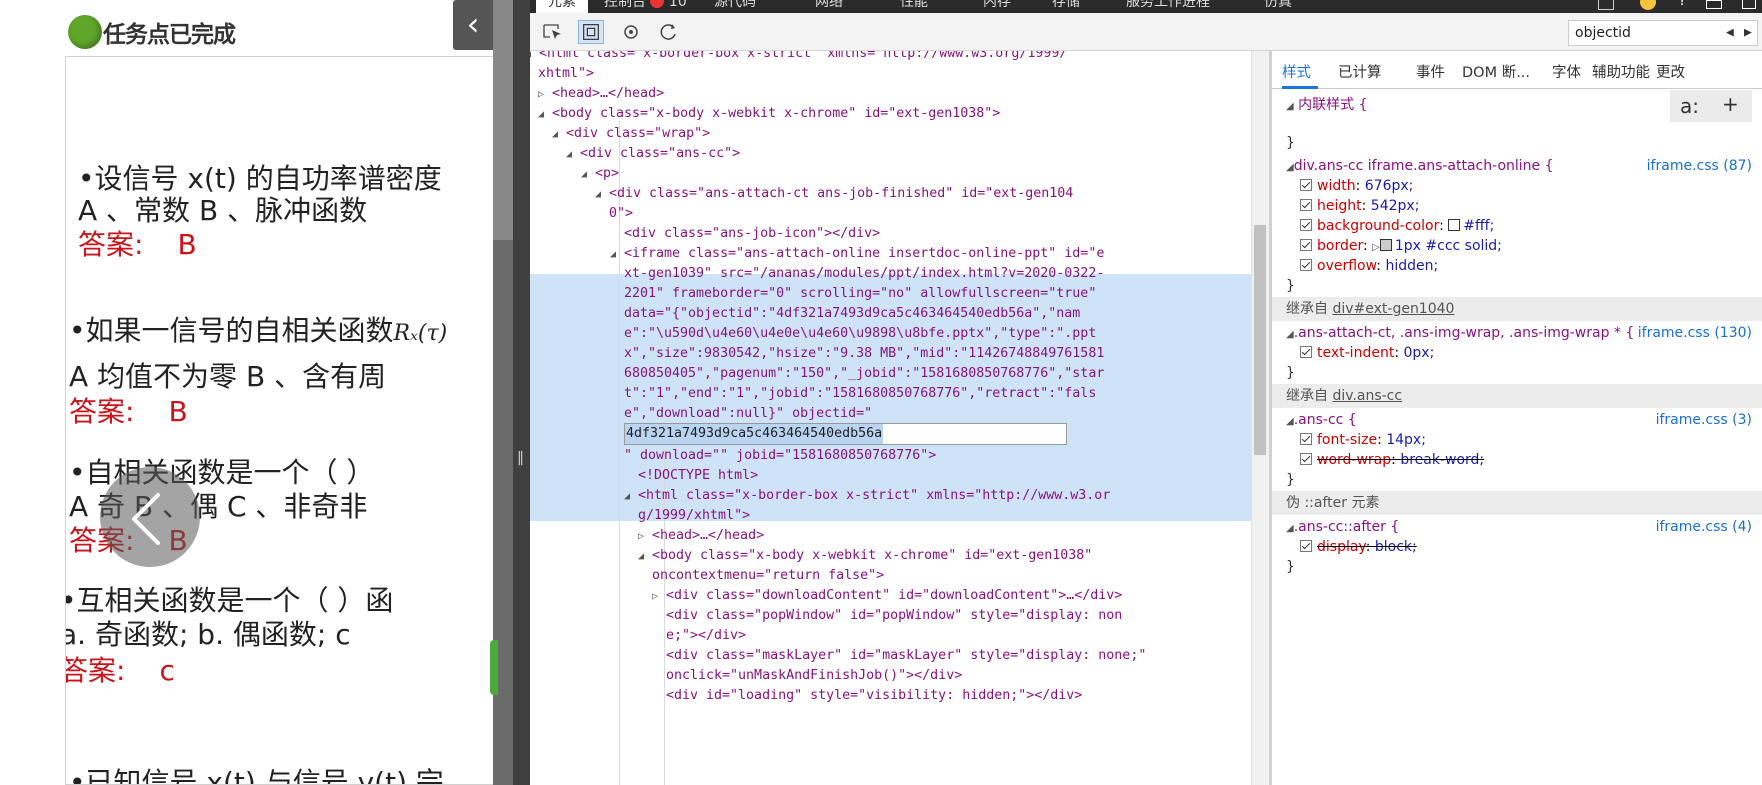 This screenshot has width=1762, height=785. I want to click on inline-style-rule: ◢ 内联样式 {, so click(1327, 105).